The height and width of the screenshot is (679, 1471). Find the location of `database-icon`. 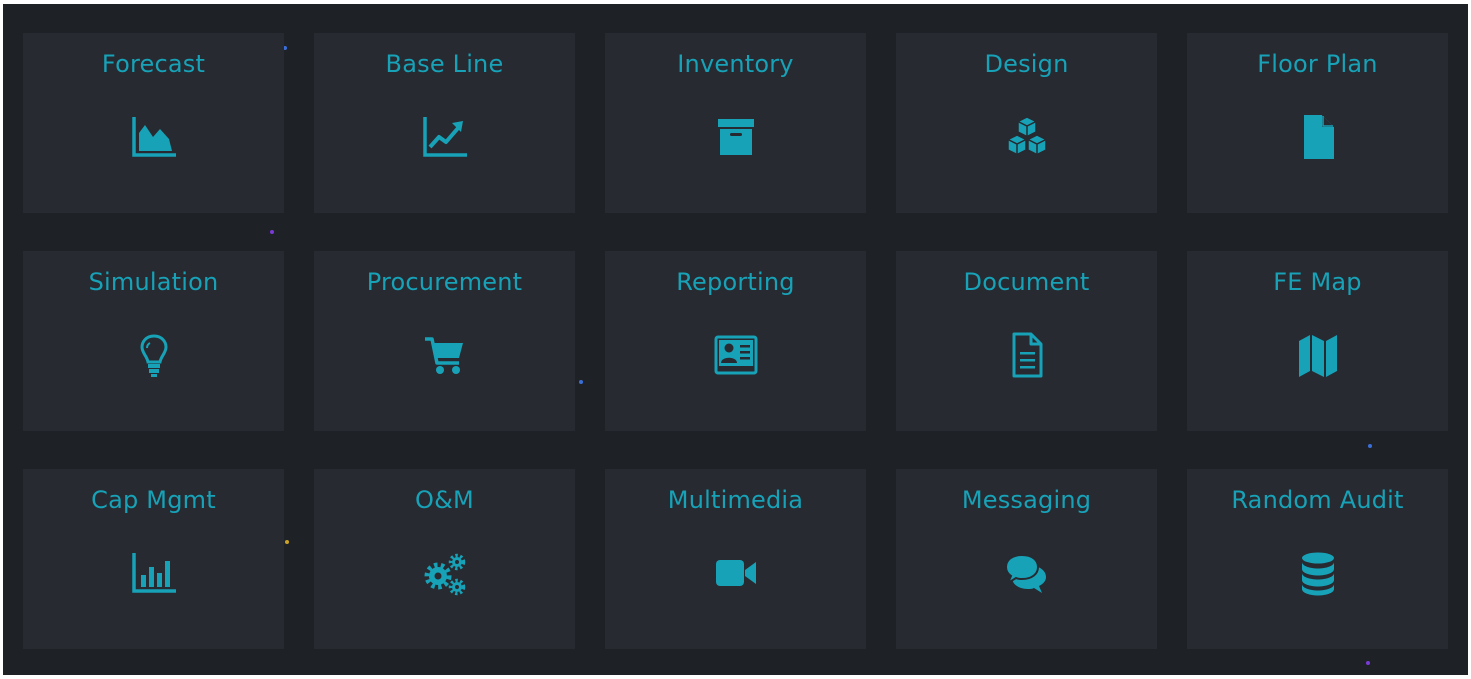

database-icon is located at coordinates (1318, 573).